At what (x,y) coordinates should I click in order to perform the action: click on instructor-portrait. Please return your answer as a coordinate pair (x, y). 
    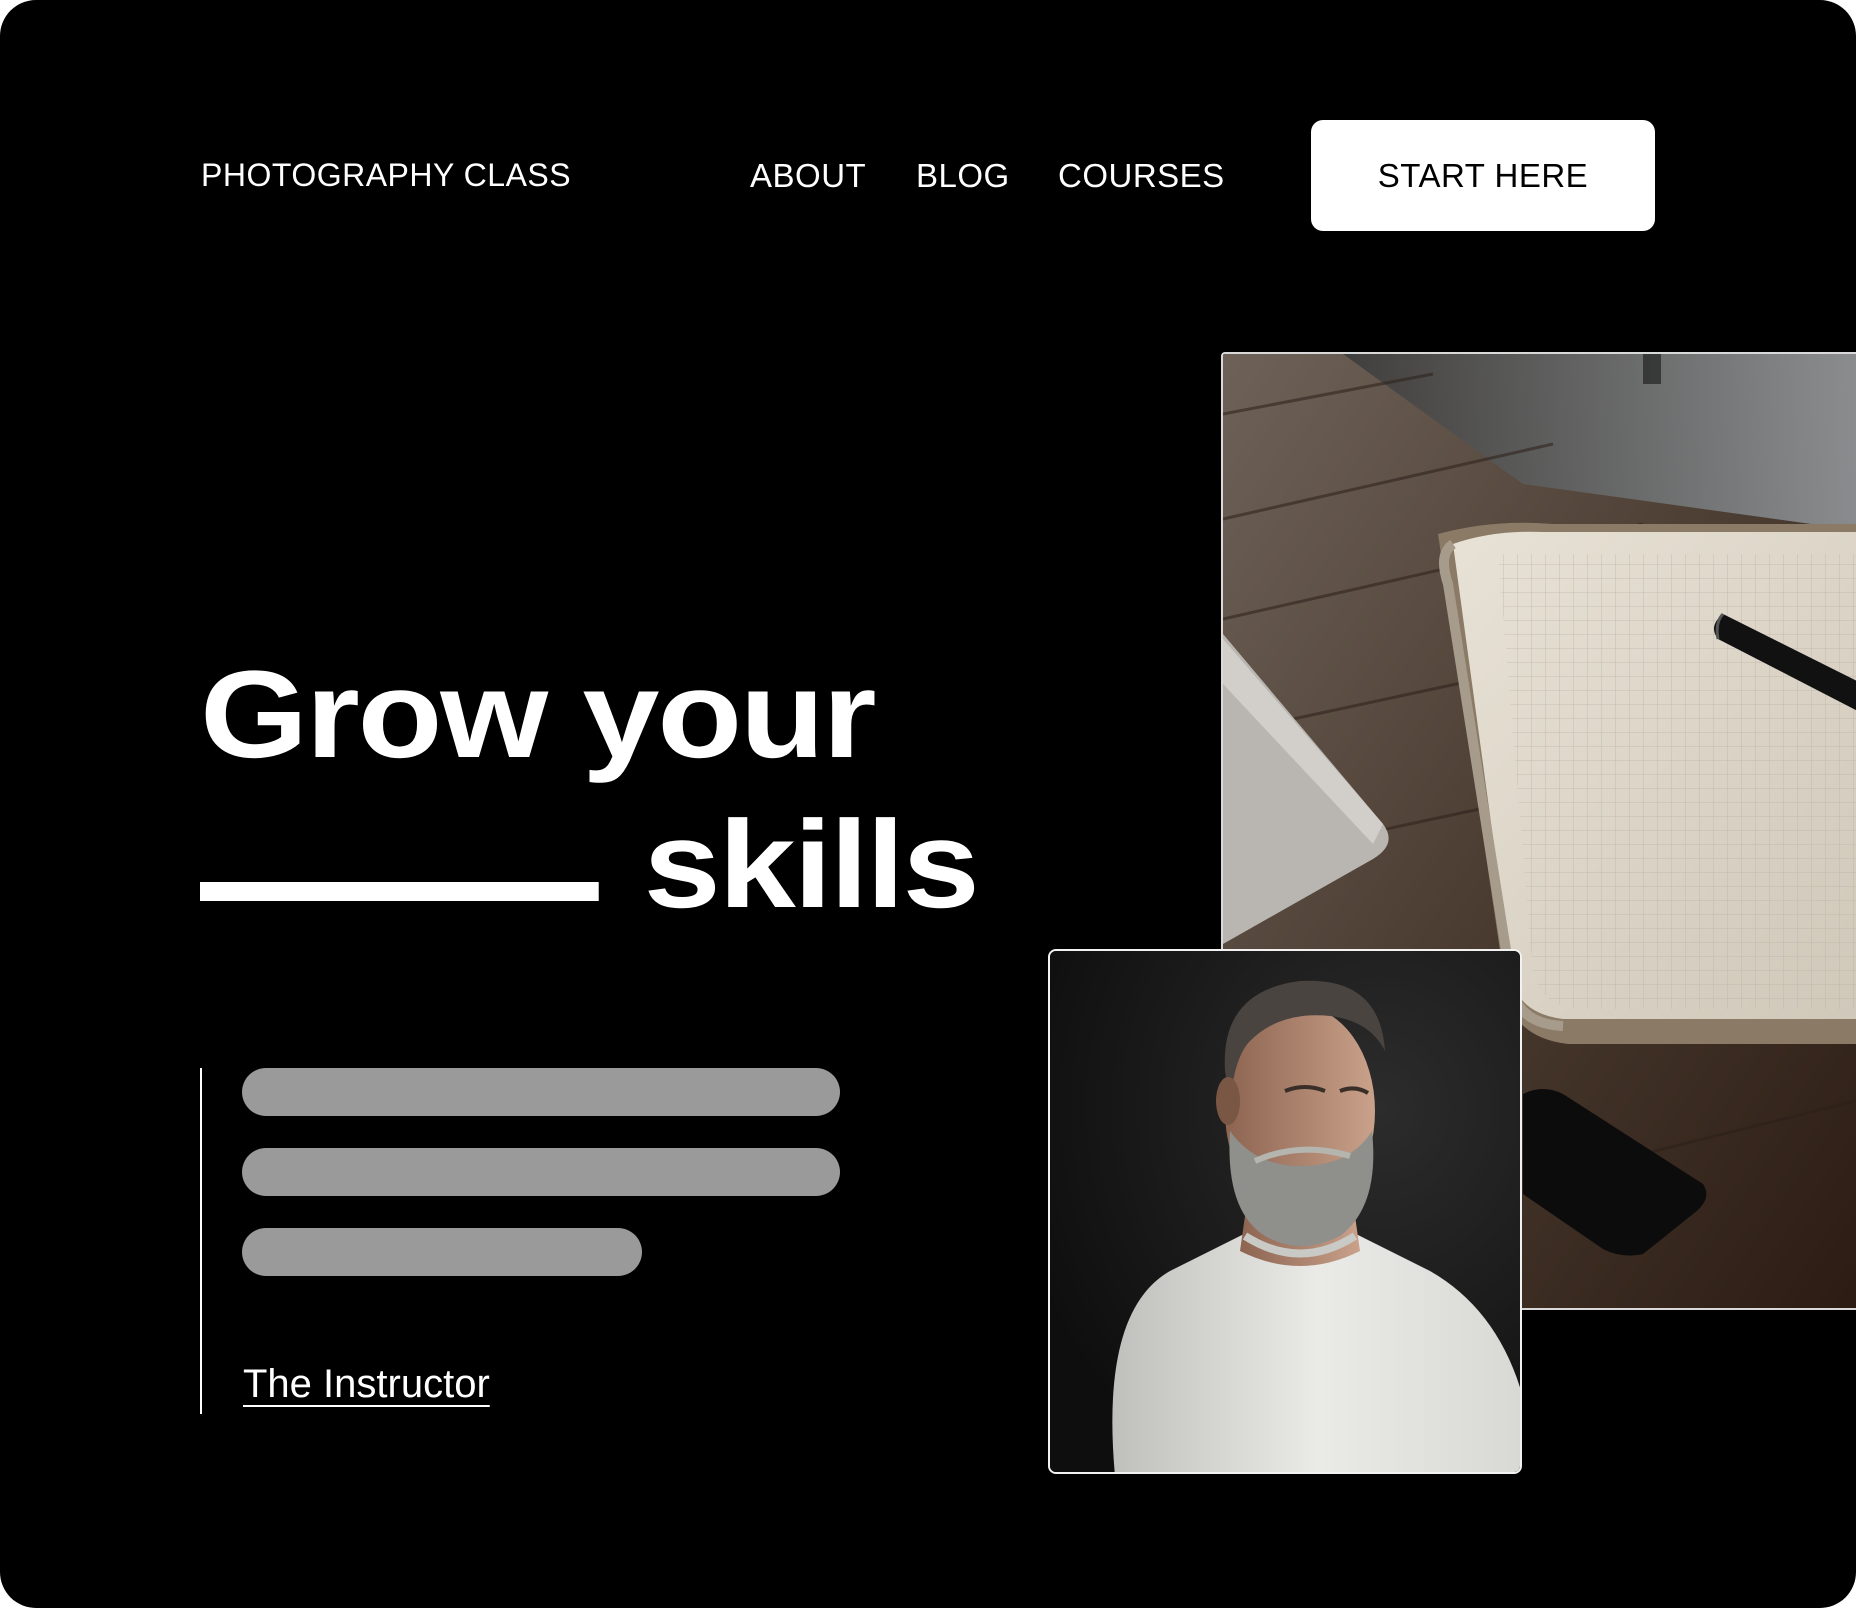
    Looking at the image, I should click on (1285, 1211).